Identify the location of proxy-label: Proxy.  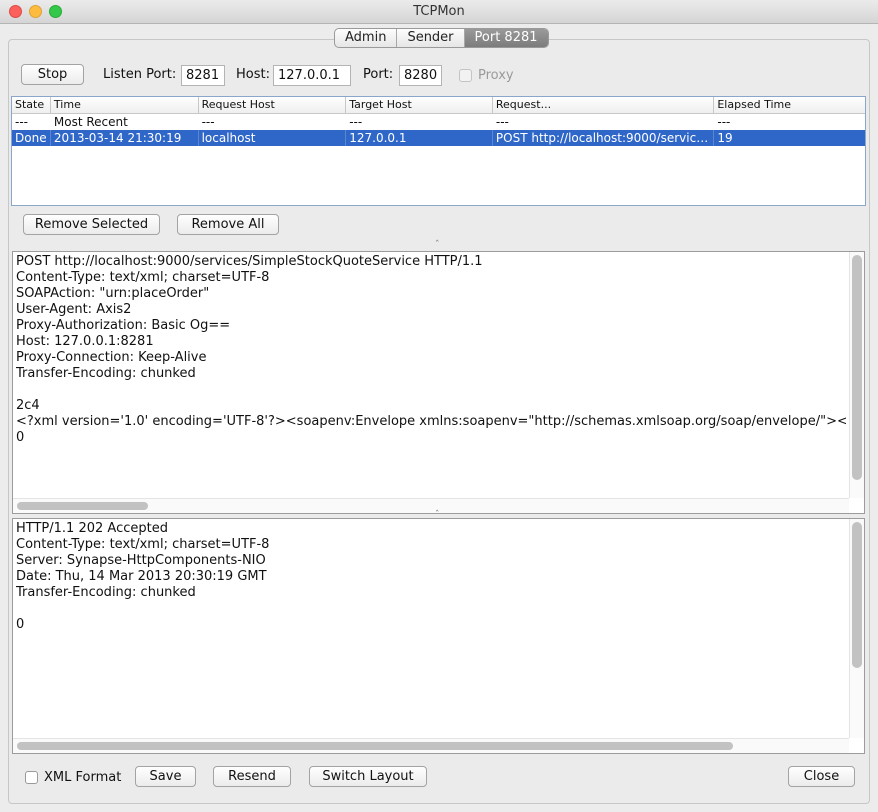
(496, 75).